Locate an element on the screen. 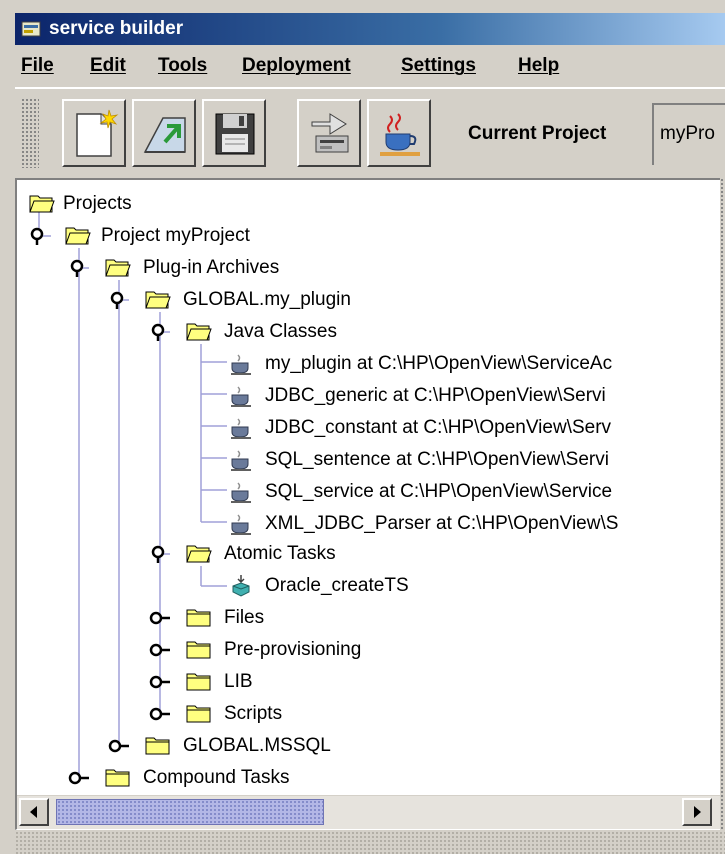  scroll-right-button is located at coordinates (697, 812).